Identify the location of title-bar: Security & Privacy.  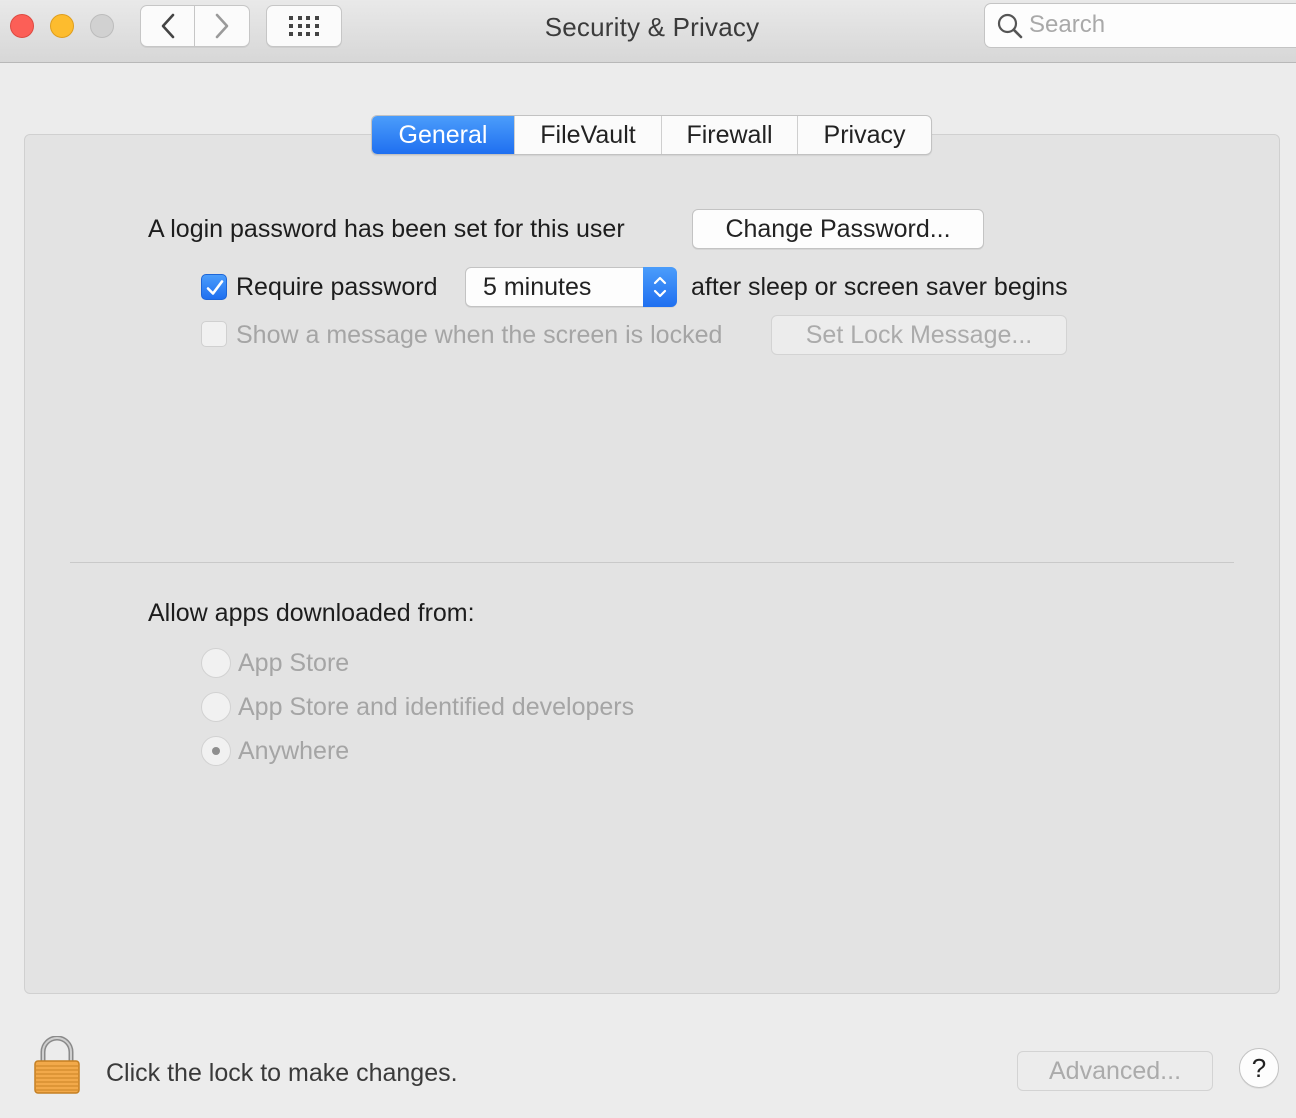
(648, 31).